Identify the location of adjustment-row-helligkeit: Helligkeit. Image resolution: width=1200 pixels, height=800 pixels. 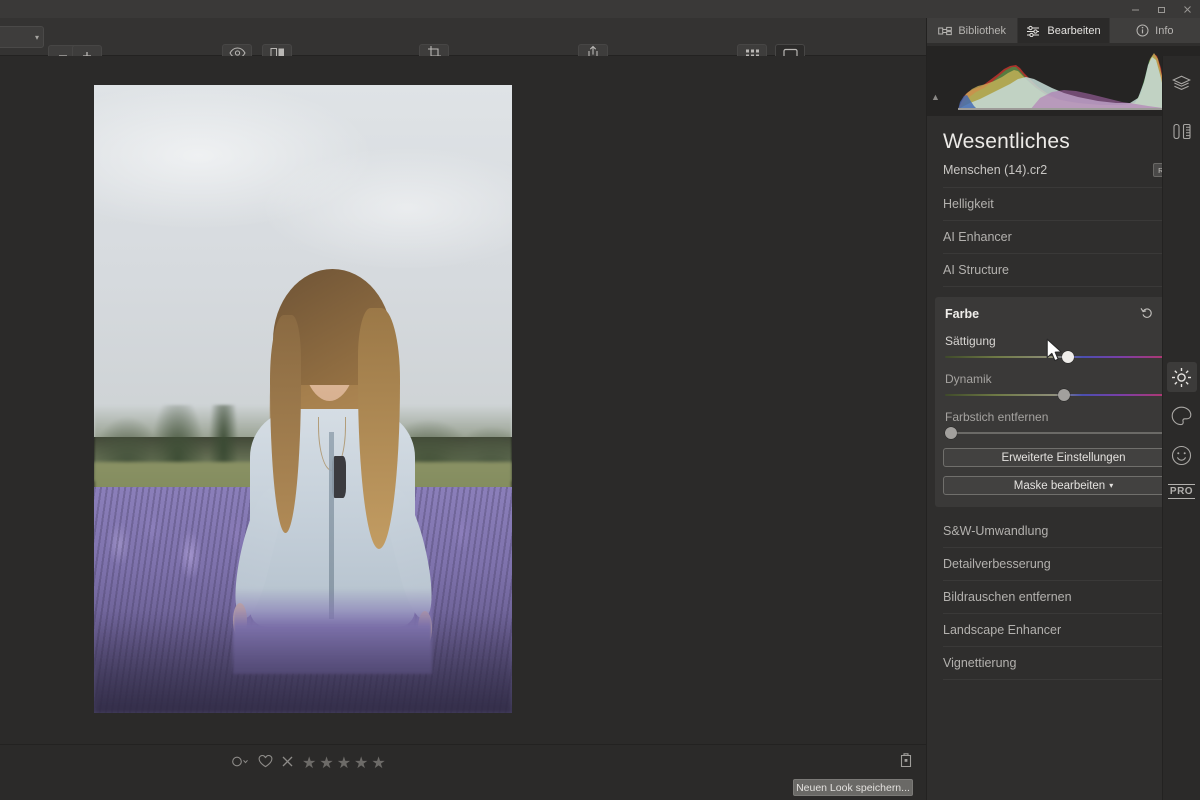
(1063, 204).